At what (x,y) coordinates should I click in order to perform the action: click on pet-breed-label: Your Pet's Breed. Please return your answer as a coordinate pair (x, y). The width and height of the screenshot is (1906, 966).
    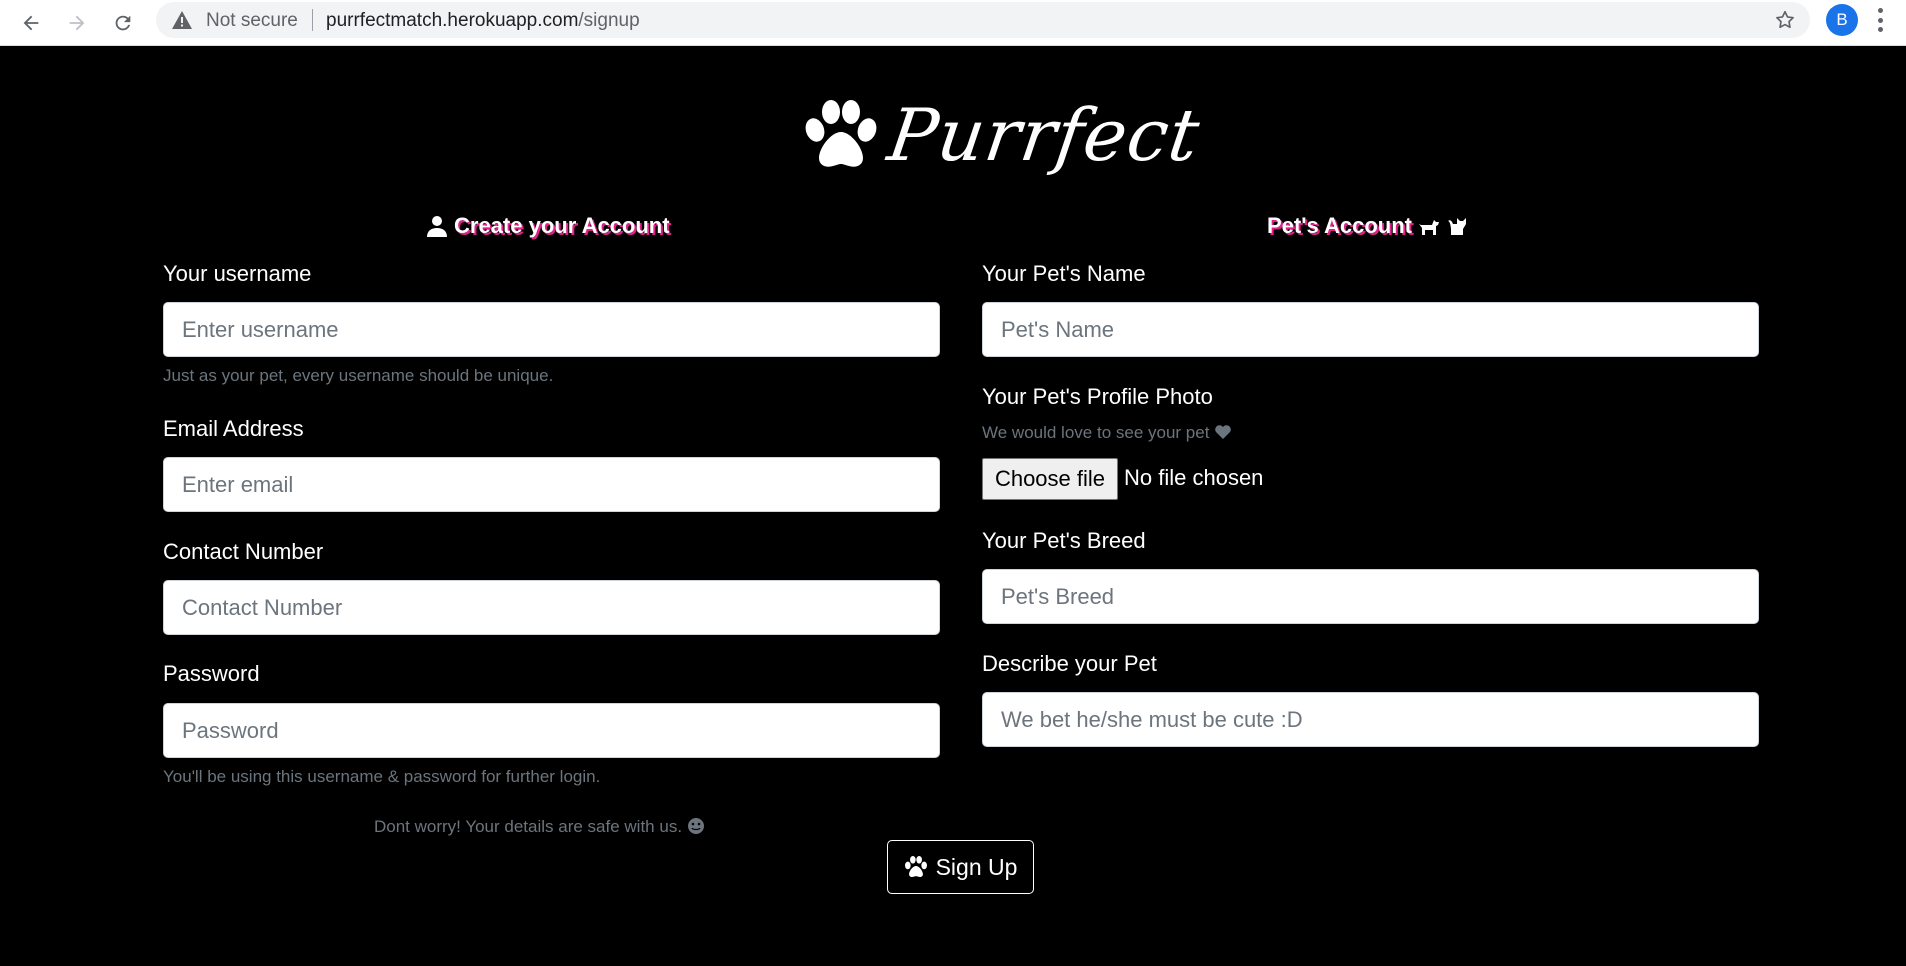
    Looking at the image, I should click on (1064, 540).